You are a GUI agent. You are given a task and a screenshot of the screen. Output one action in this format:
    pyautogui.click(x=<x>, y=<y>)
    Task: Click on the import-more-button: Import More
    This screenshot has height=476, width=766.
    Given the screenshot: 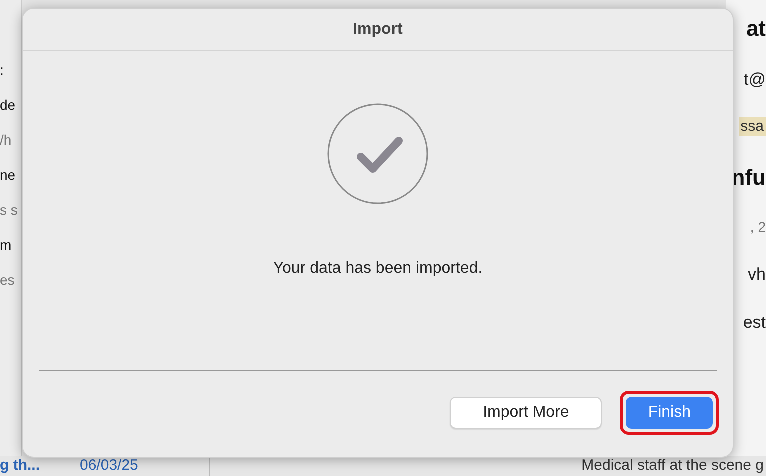 What is the action you would take?
    pyautogui.click(x=526, y=413)
    